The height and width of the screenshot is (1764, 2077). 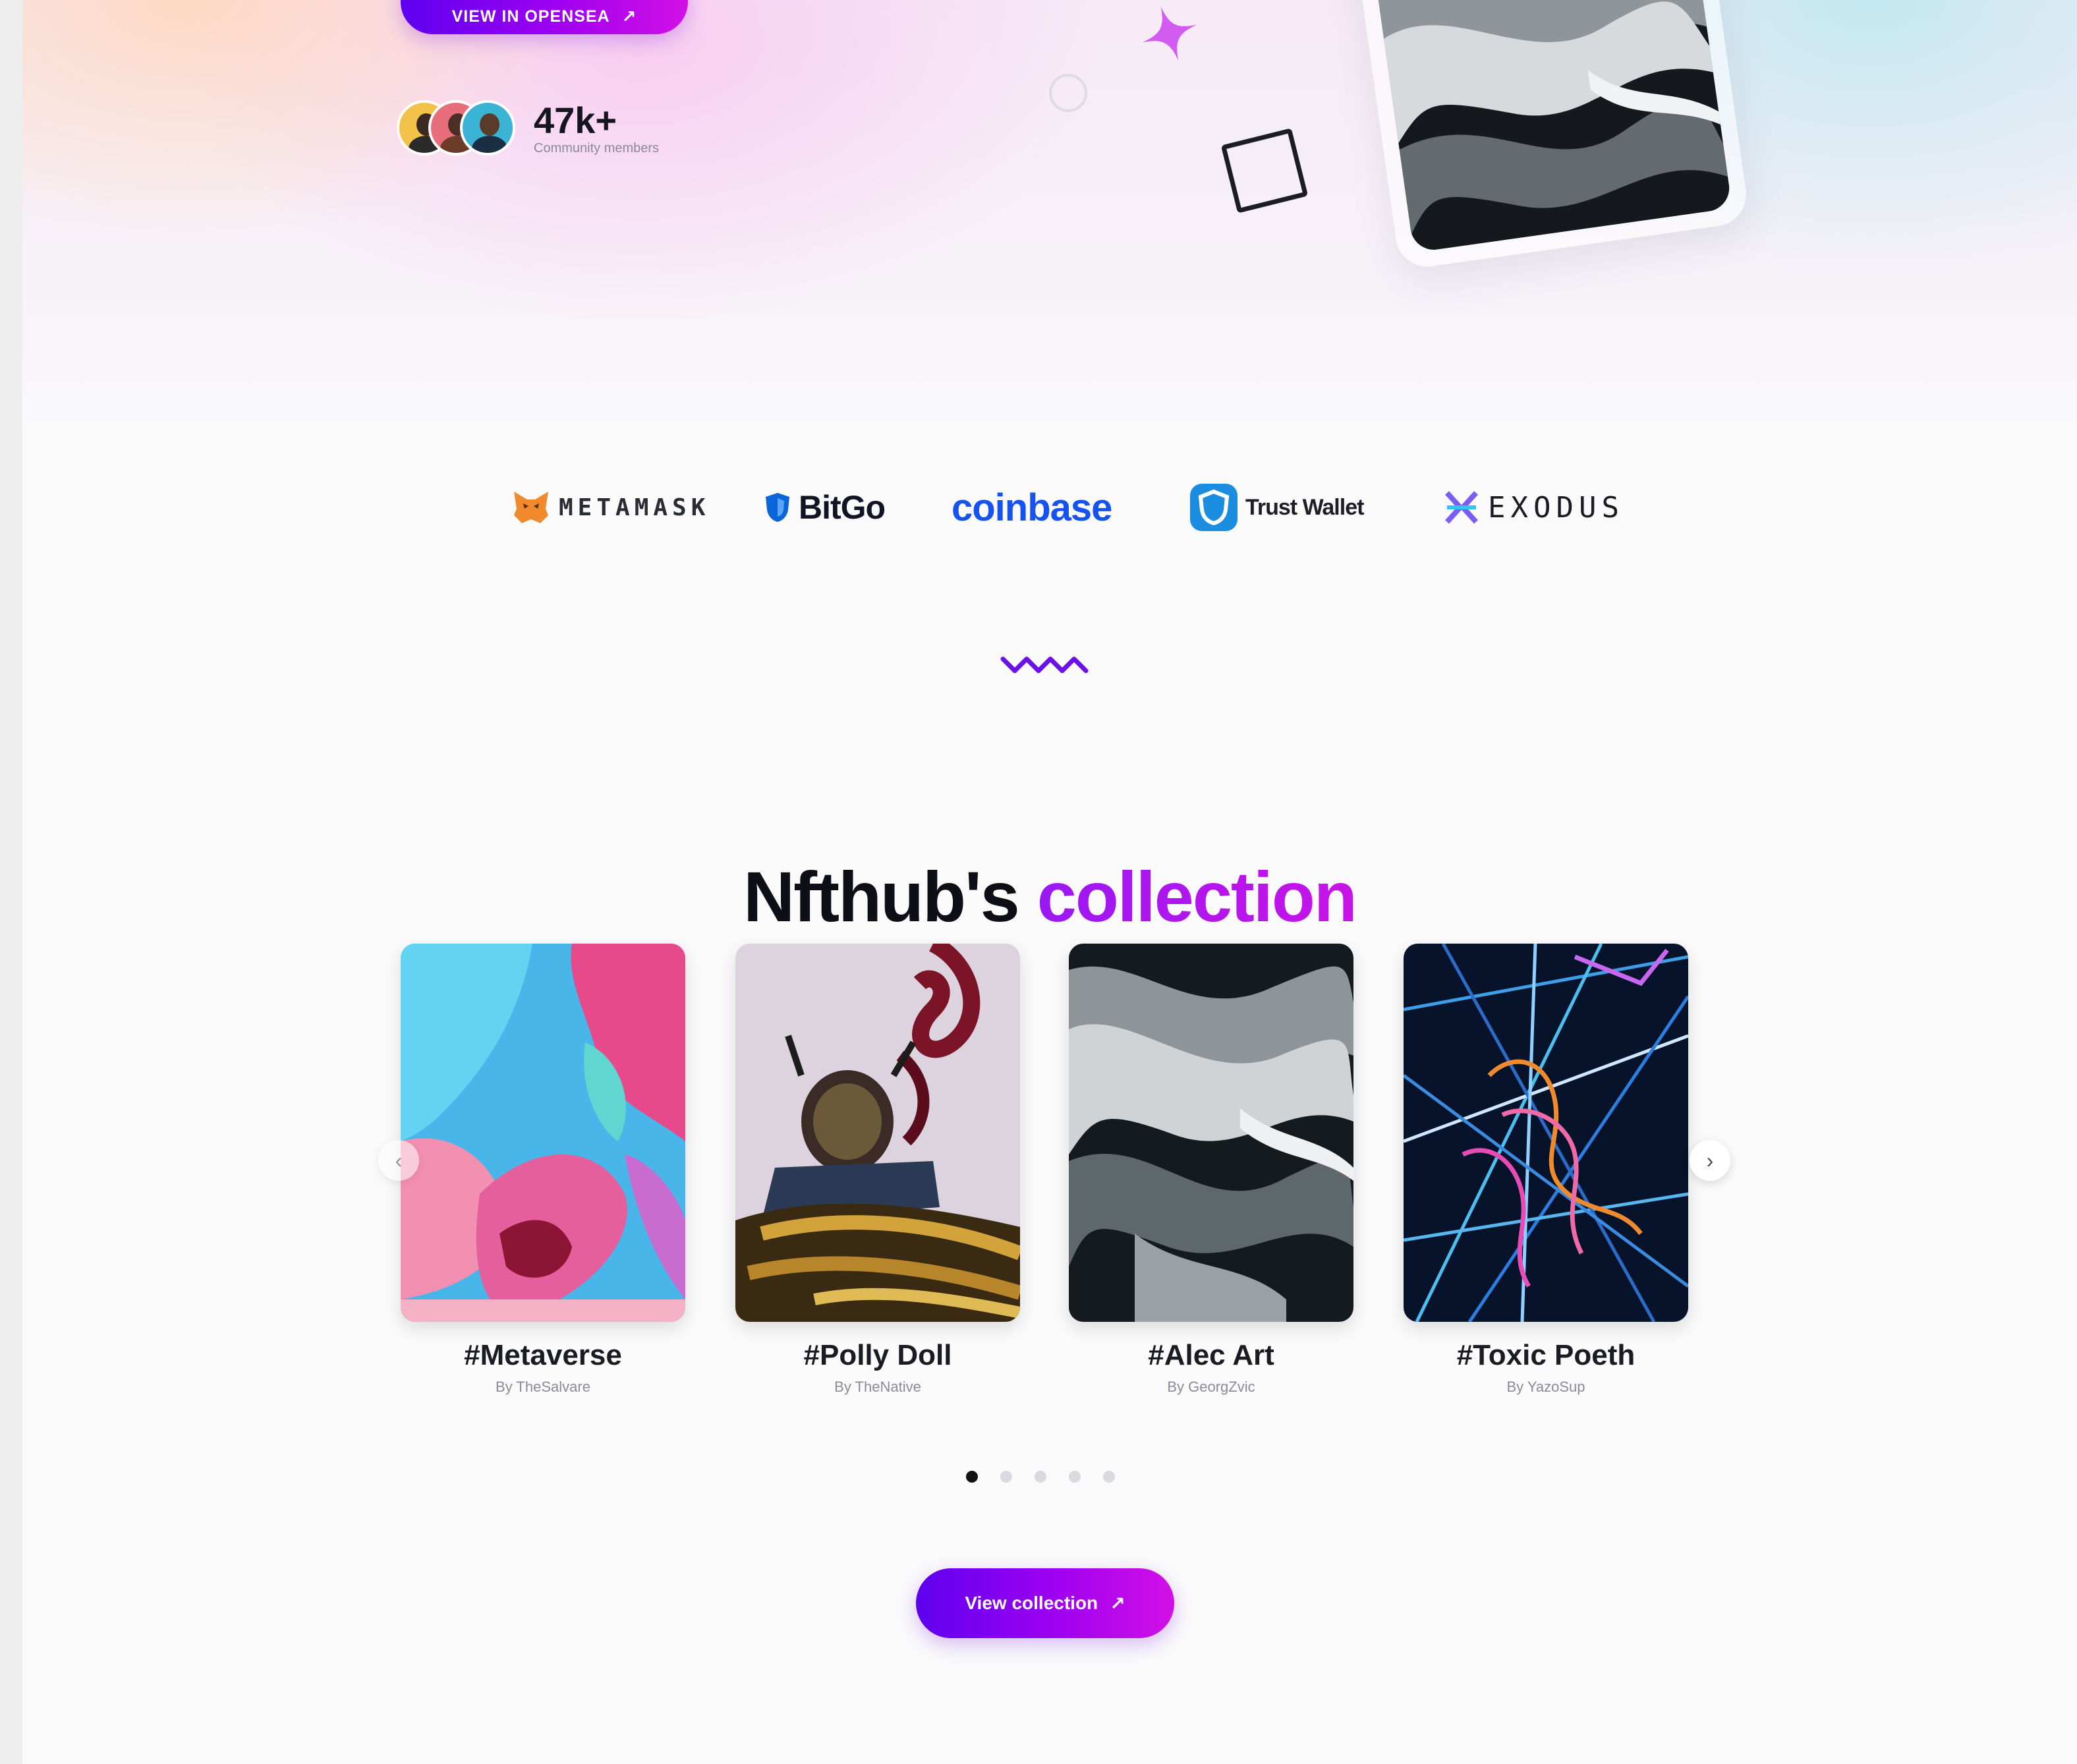 I want to click on view-in-opensea-button: VIEW IN OPENSEA ↗, so click(x=544, y=17).